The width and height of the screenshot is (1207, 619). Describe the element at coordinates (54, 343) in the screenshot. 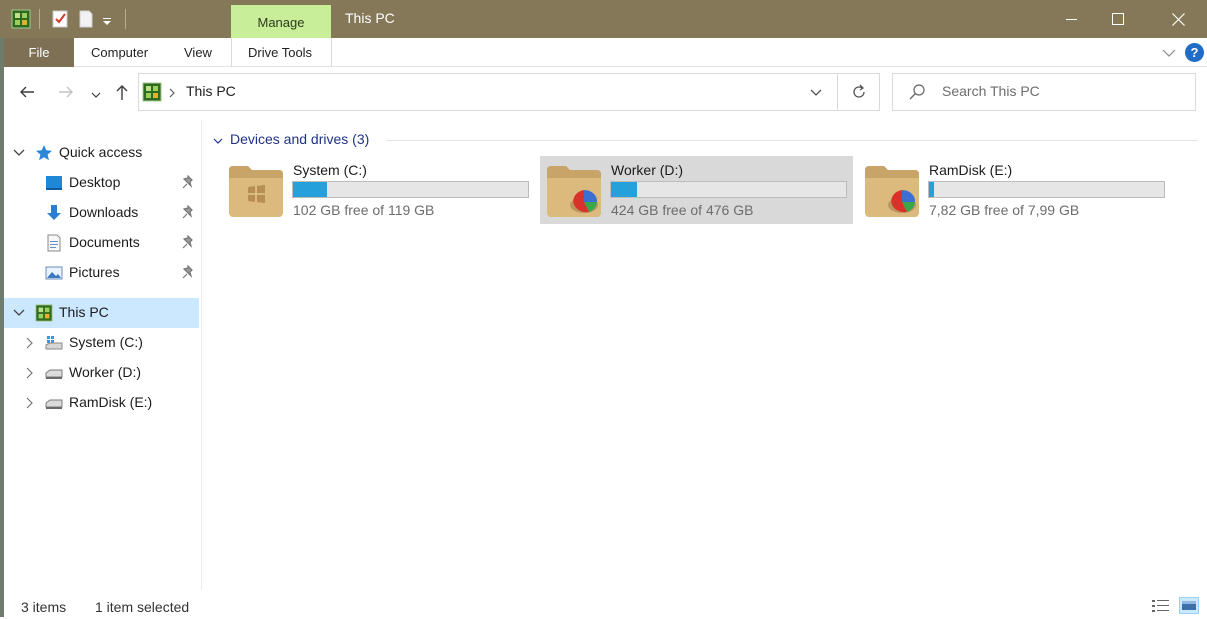

I see `system-drive-icon` at that location.